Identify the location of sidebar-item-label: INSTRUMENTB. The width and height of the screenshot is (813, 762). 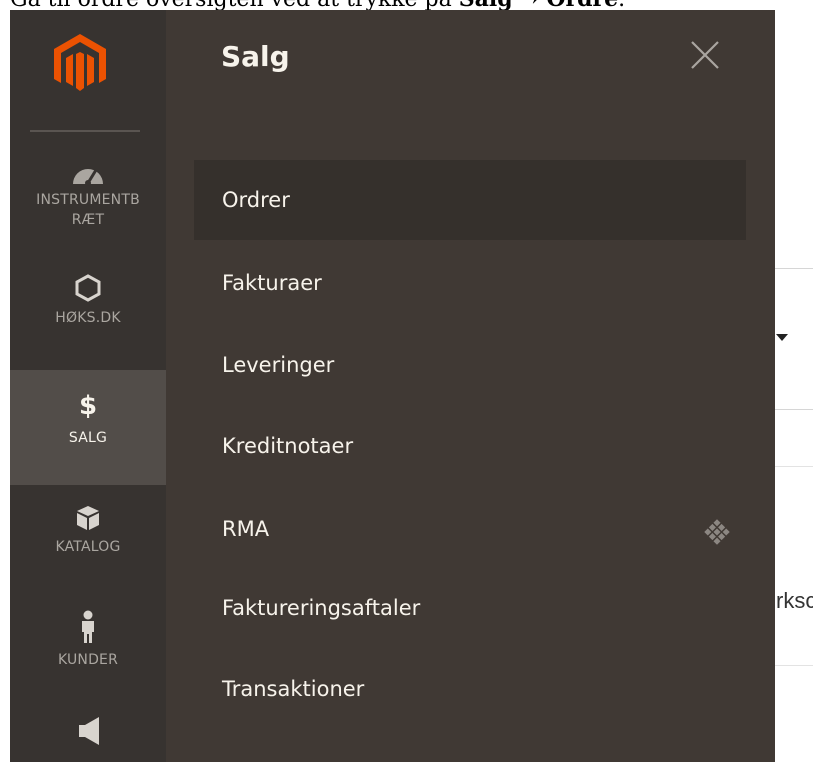
(88, 200).